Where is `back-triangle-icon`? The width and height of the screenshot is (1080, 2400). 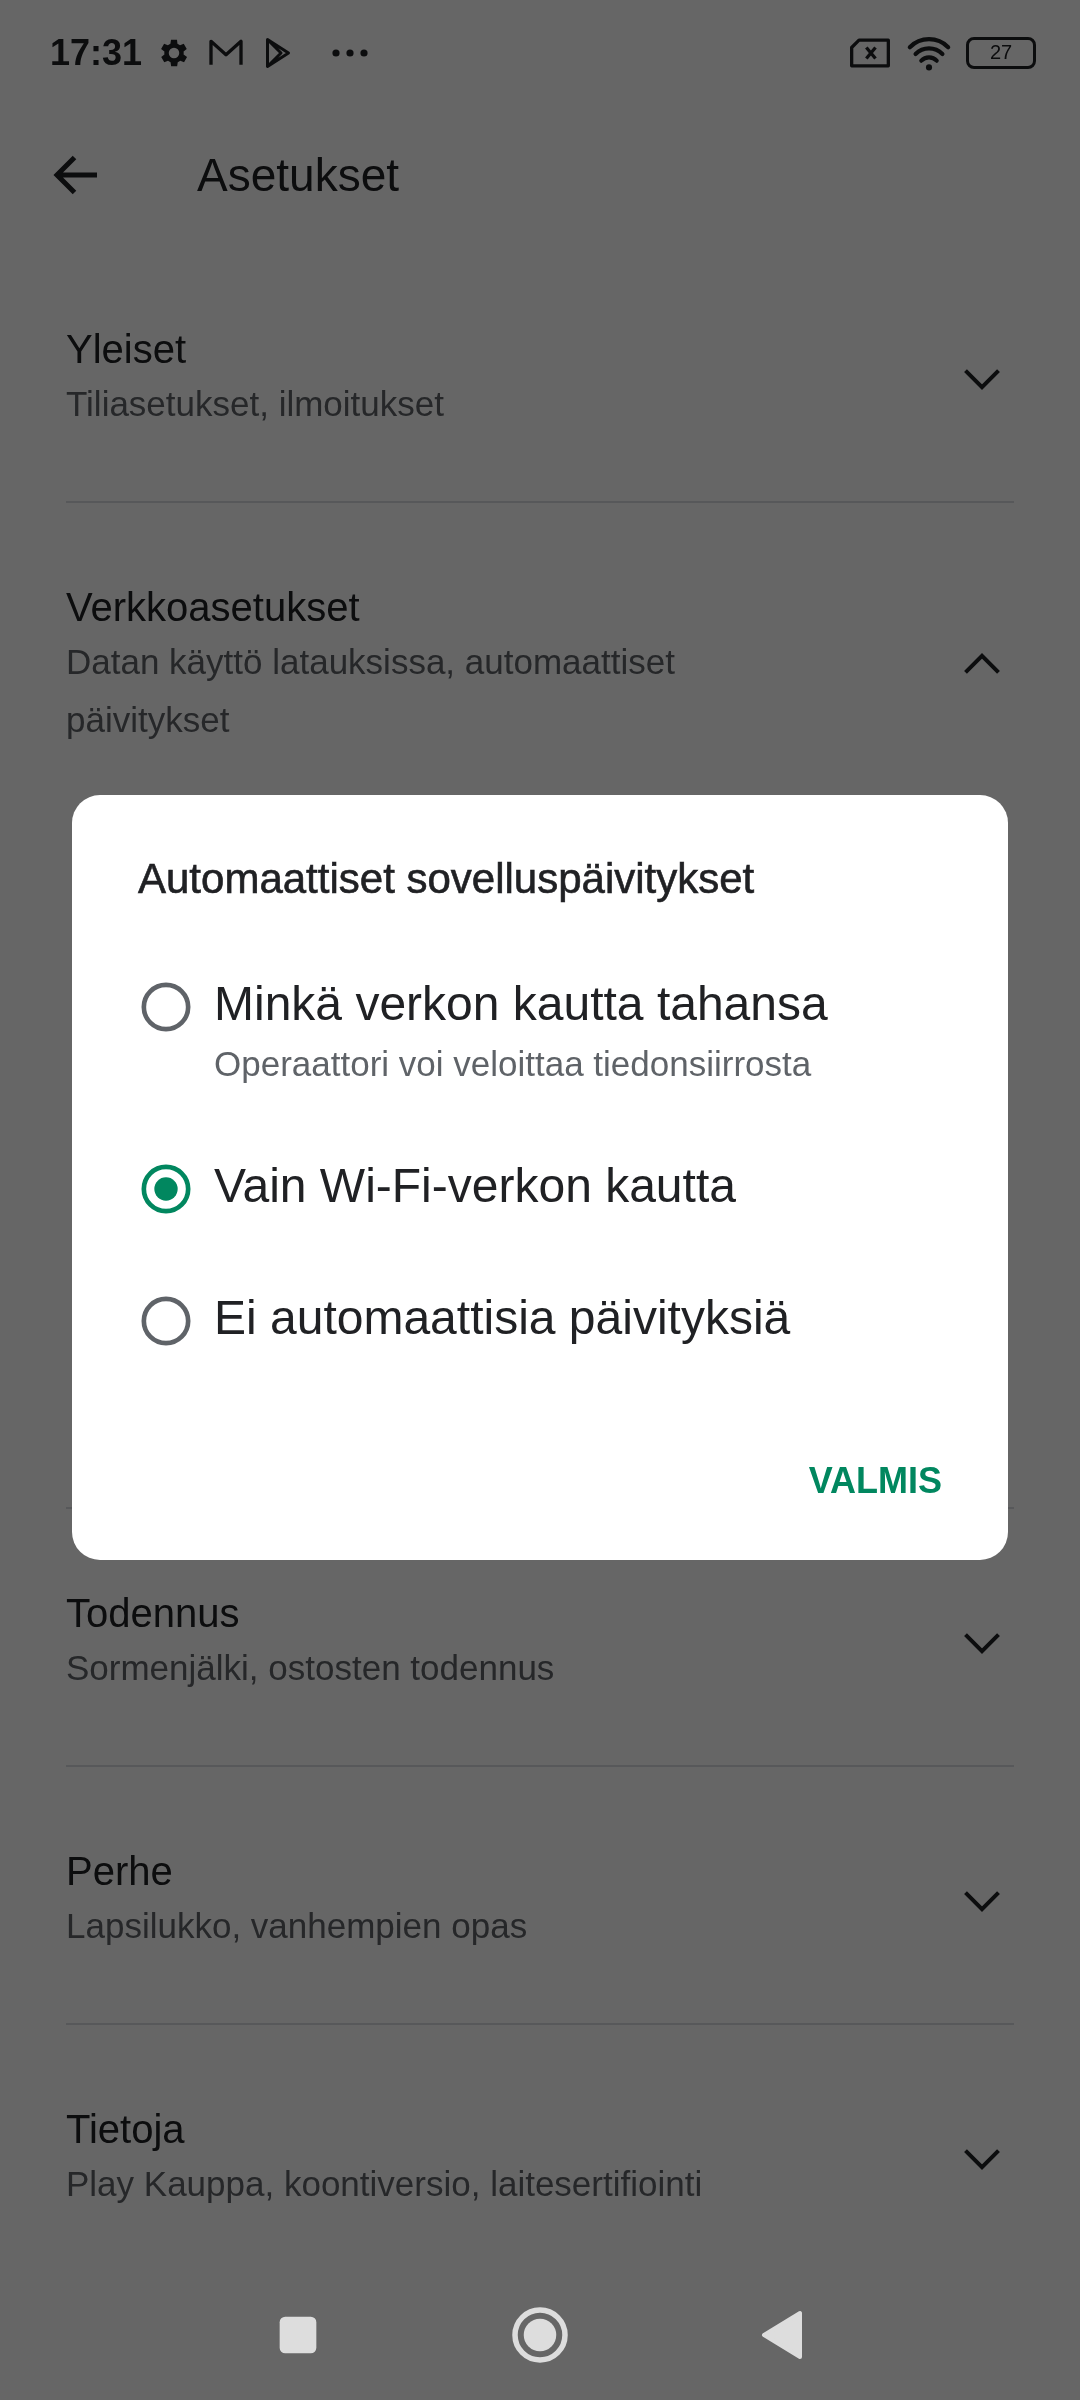
back-triangle-icon is located at coordinates (782, 2335).